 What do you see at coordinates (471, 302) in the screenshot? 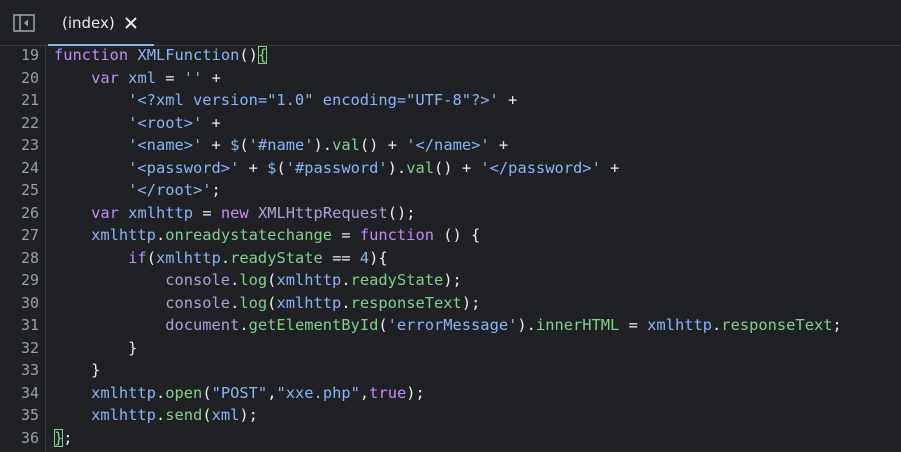
I see `code-token: );` at bounding box center [471, 302].